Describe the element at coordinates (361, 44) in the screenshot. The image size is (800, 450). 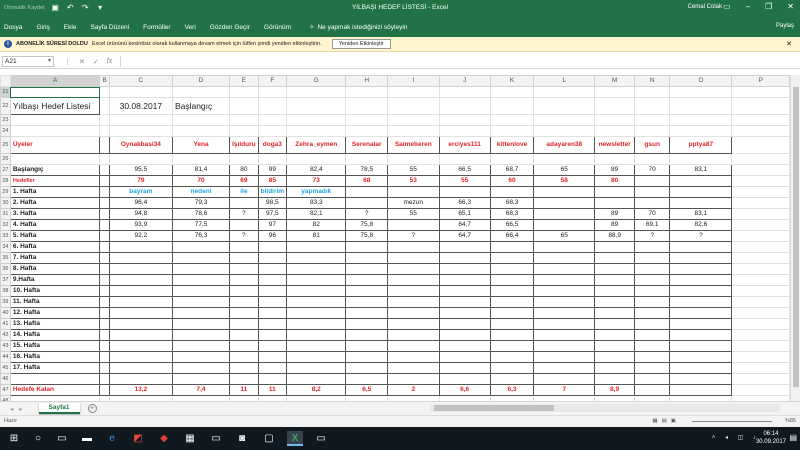
I see `reactivate-button: Yeniden Etkinleştir` at that location.